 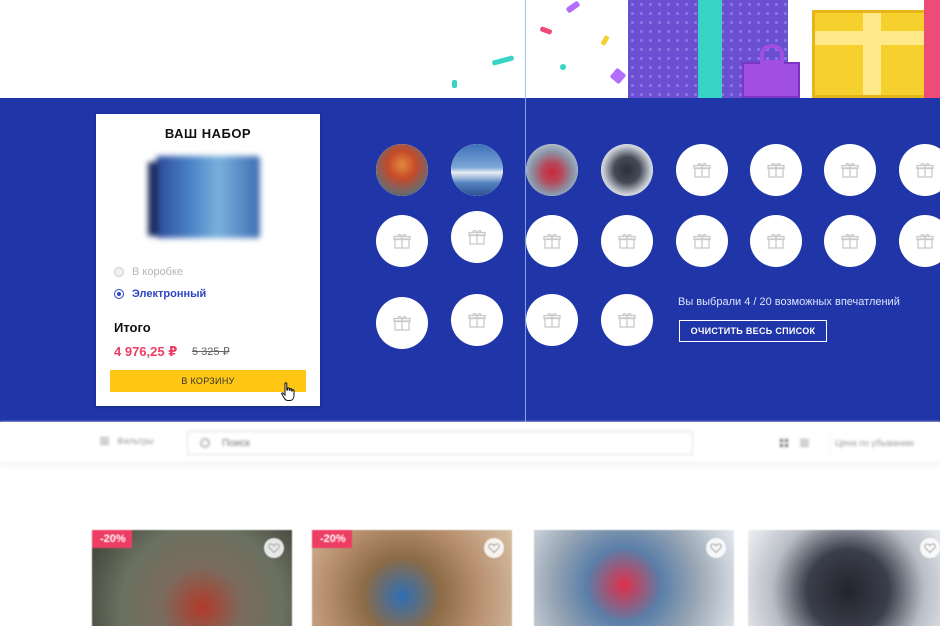 I want to click on kit-title: ВАШ НАБОР, so click(x=208, y=133).